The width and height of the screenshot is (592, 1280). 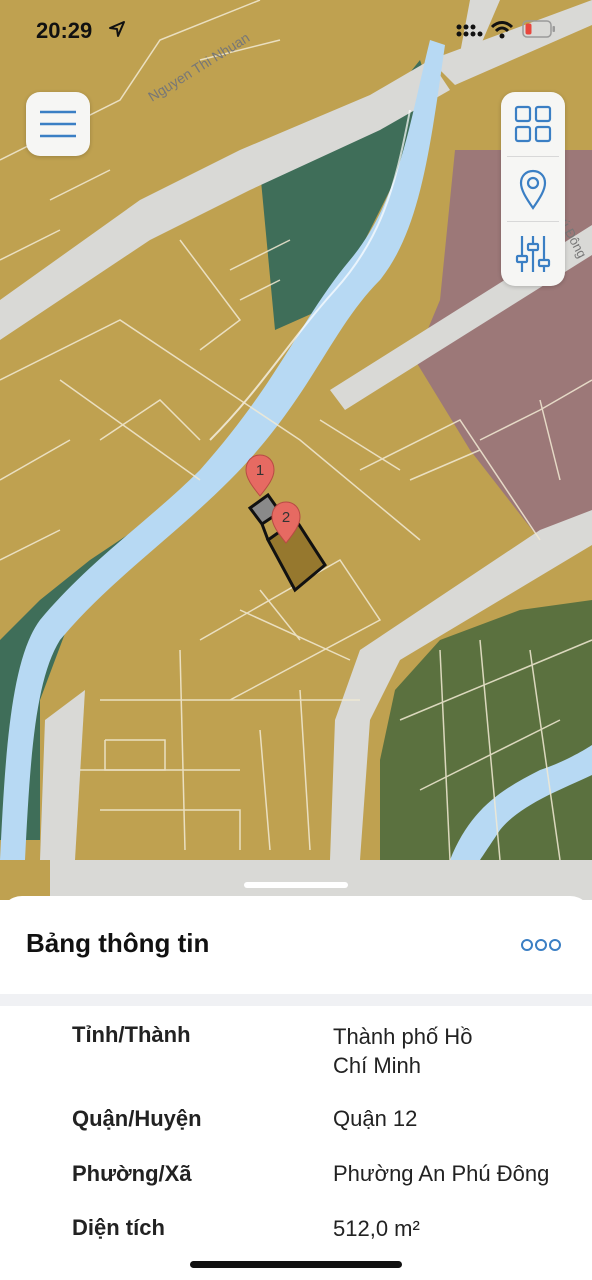 What do you see at coordinates (469, 30) in the screenshot?
I see `signal-icon` at bounding box center [469, 30].